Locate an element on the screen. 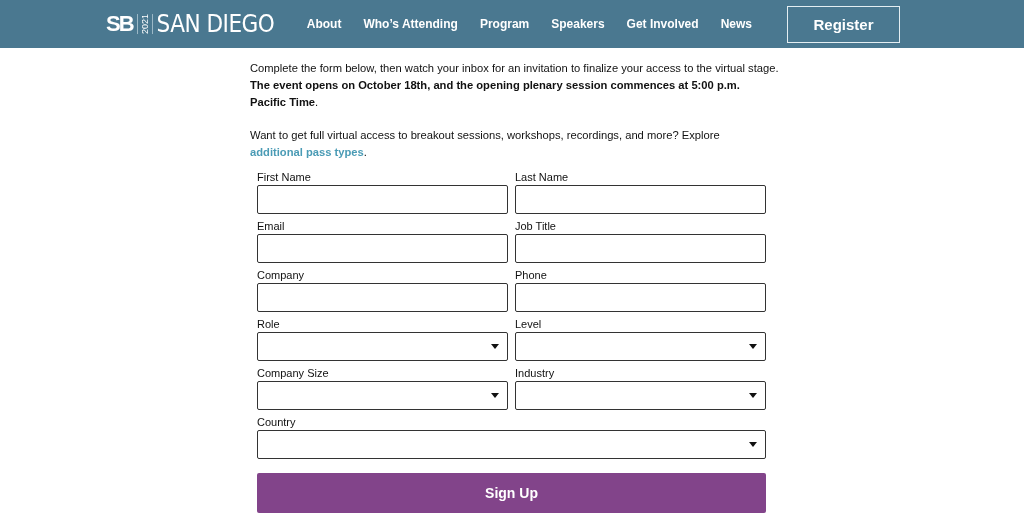 This screenshot has width=1024, height=526. nav-link: Speakers is located at coordinates (578, 24).